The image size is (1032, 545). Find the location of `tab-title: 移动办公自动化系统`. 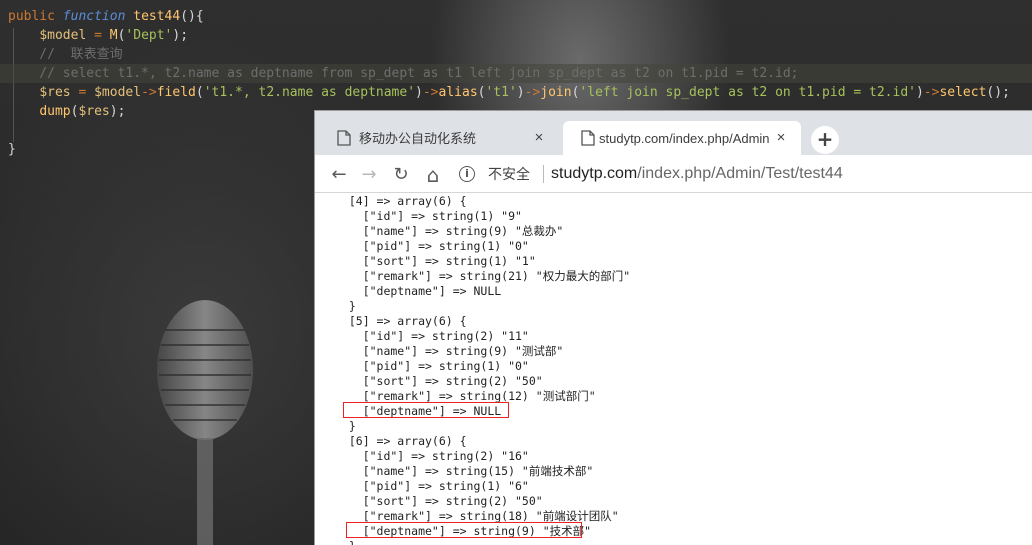

tab-title: 移动办公自动化系统 is located at coordinates (418, 138).